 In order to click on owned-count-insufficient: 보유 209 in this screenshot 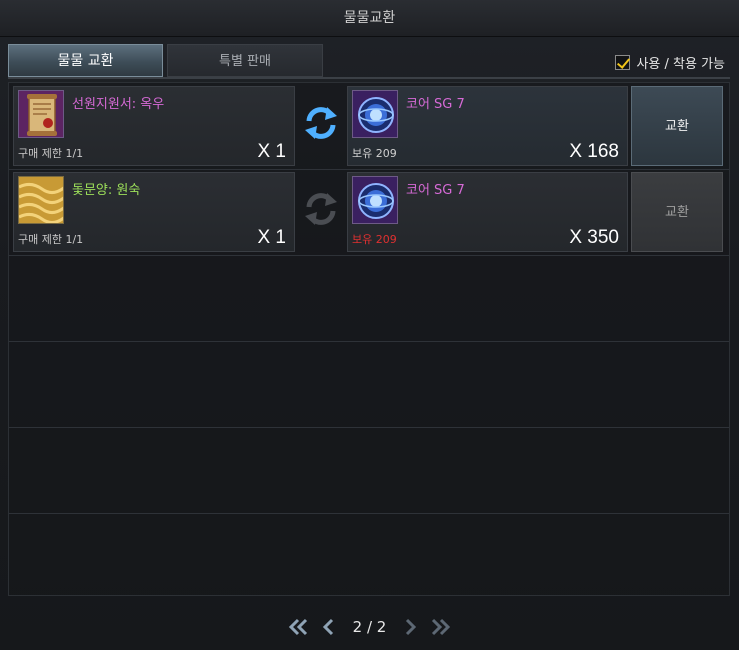, I will do `click(374, 239)`.